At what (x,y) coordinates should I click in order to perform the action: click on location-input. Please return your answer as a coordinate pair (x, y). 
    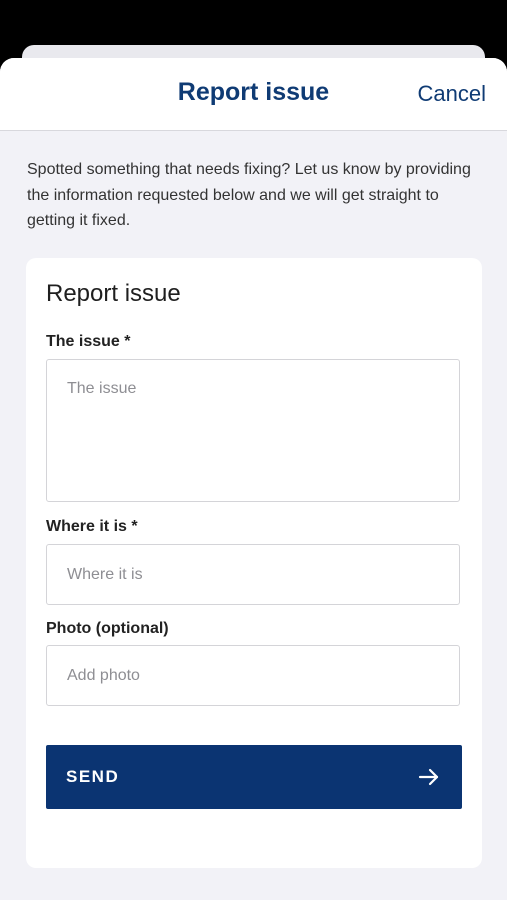
    Looking at the image, I should click on (253, 574).